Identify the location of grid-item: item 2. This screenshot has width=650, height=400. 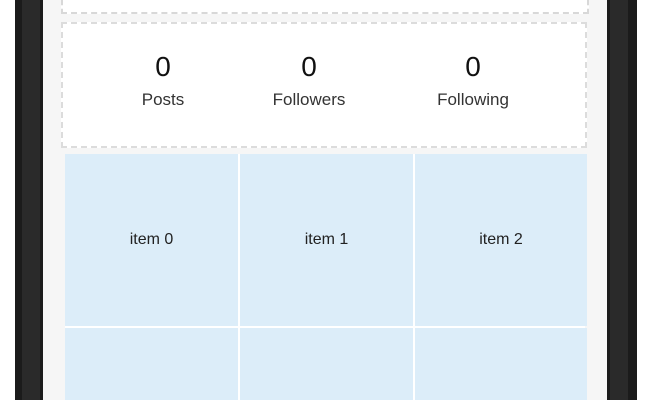
(501, 240).